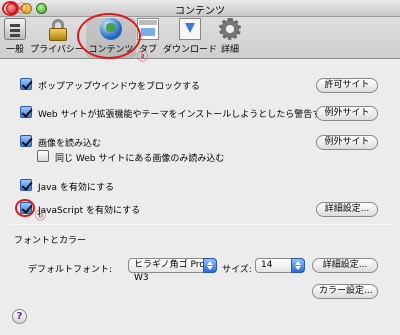  Describe the element at coordinates (26, 185) in the screenshot. I see `java-checkbox` at that location.